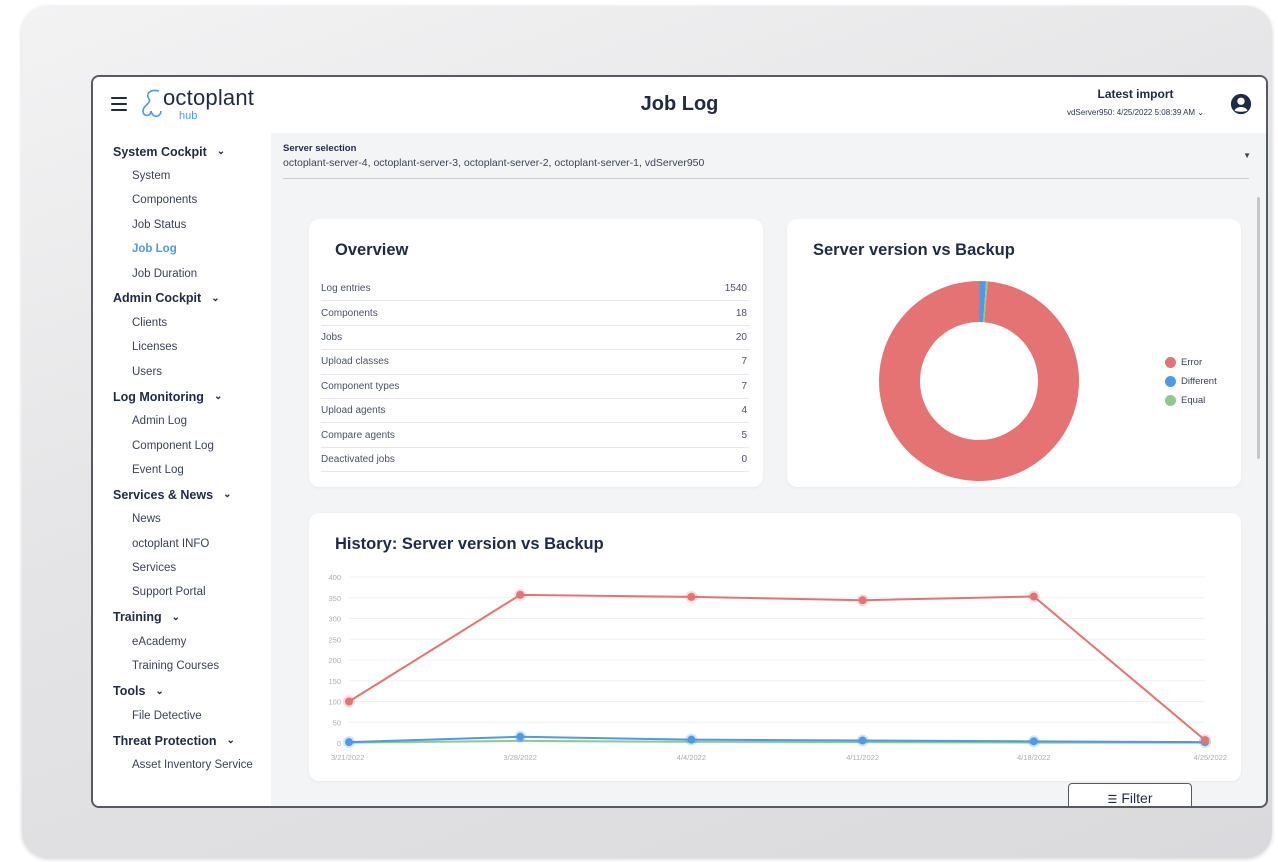  I want to click on y-tick-label: 400, so click(334, 577).